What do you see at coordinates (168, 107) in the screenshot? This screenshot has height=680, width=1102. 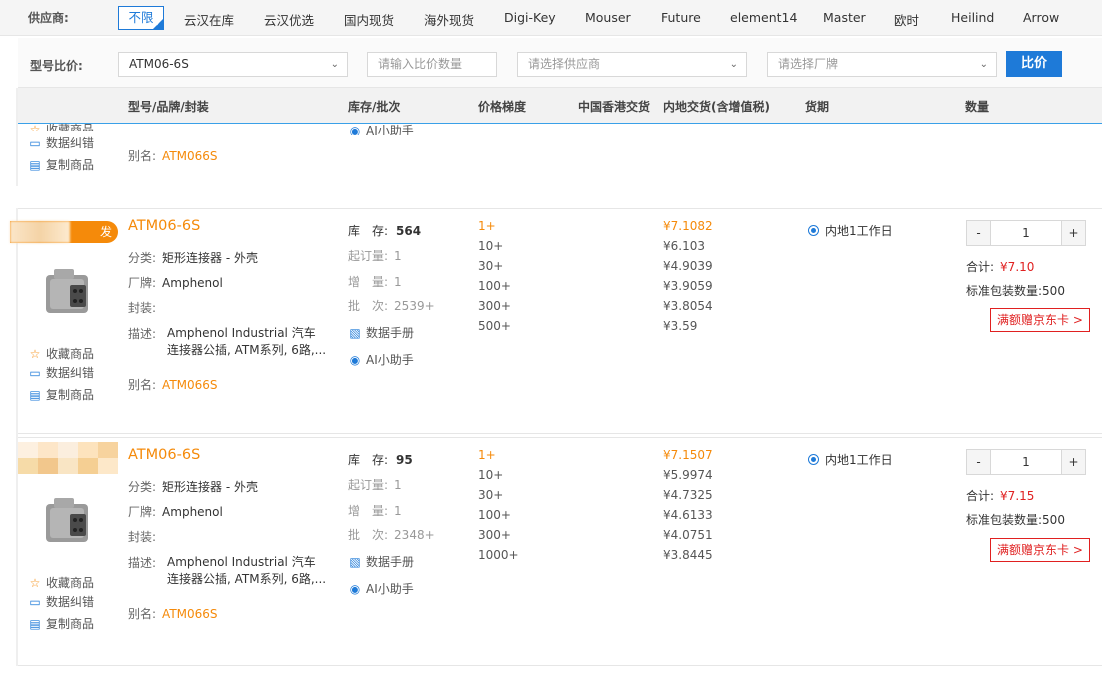 I see `col-model: 型号/品牌/封装` at bounding box center [168, 107].